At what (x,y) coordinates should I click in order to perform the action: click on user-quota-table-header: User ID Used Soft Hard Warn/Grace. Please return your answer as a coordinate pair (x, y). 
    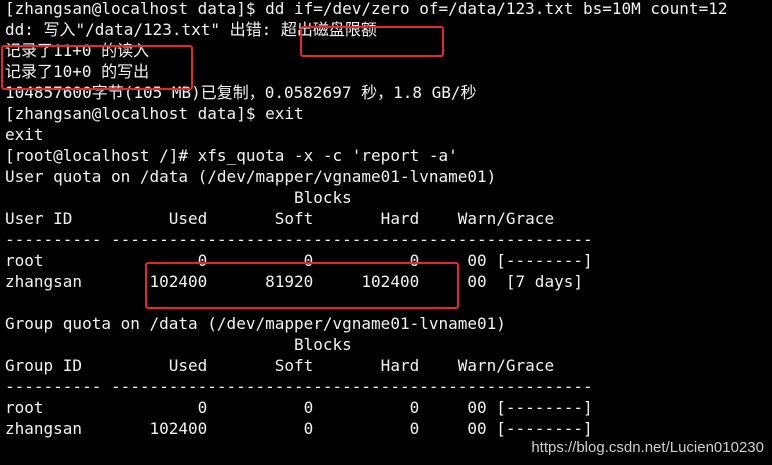
    Looking at the image, I should click on (280, 218).